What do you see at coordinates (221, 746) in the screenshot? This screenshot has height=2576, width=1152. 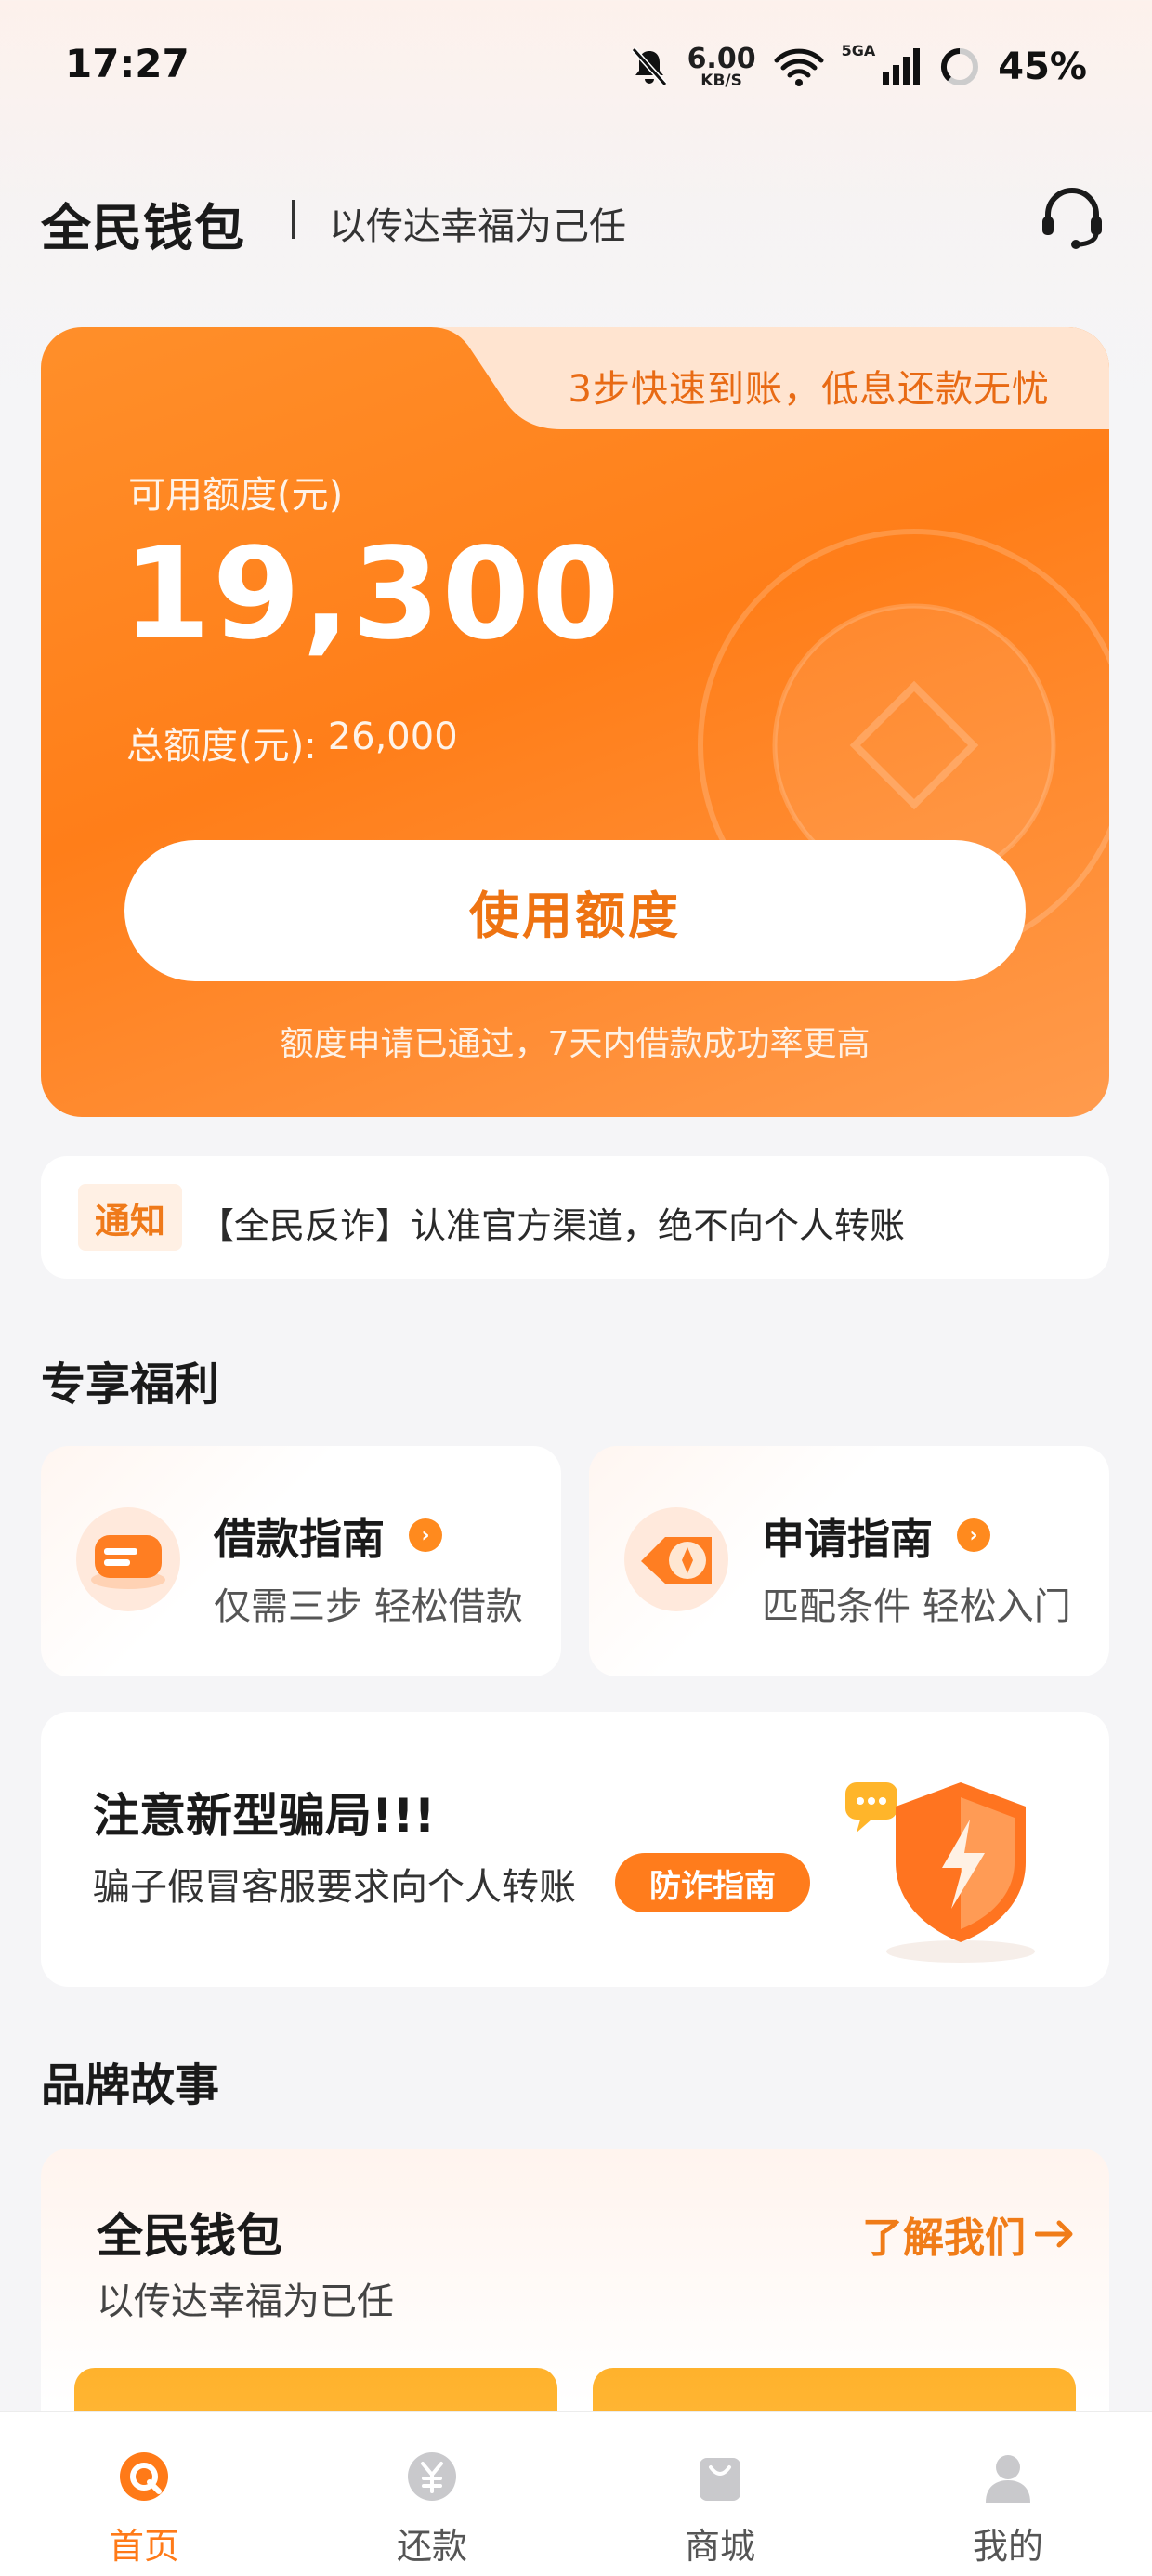 I see `total-credit-label: 总额度(元):` at bounding box center [221, 746].